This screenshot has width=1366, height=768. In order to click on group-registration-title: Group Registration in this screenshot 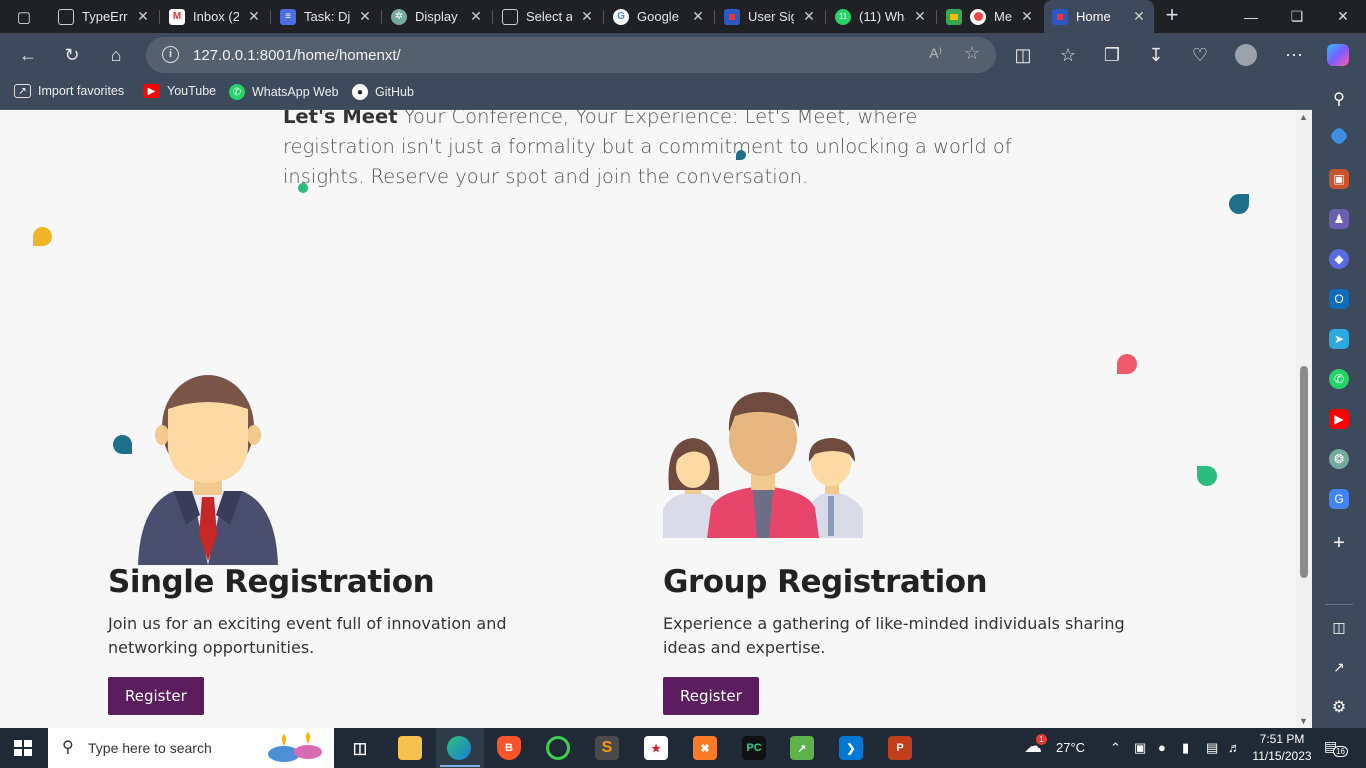, I will do `click(825, 582)`.